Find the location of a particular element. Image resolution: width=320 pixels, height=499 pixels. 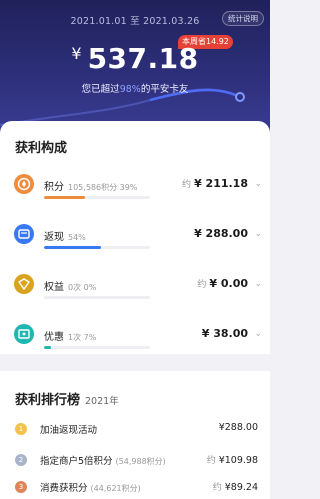

ranking-row: 1 加油返现活动 ¥288.00 is located at coordinates (135, 430).